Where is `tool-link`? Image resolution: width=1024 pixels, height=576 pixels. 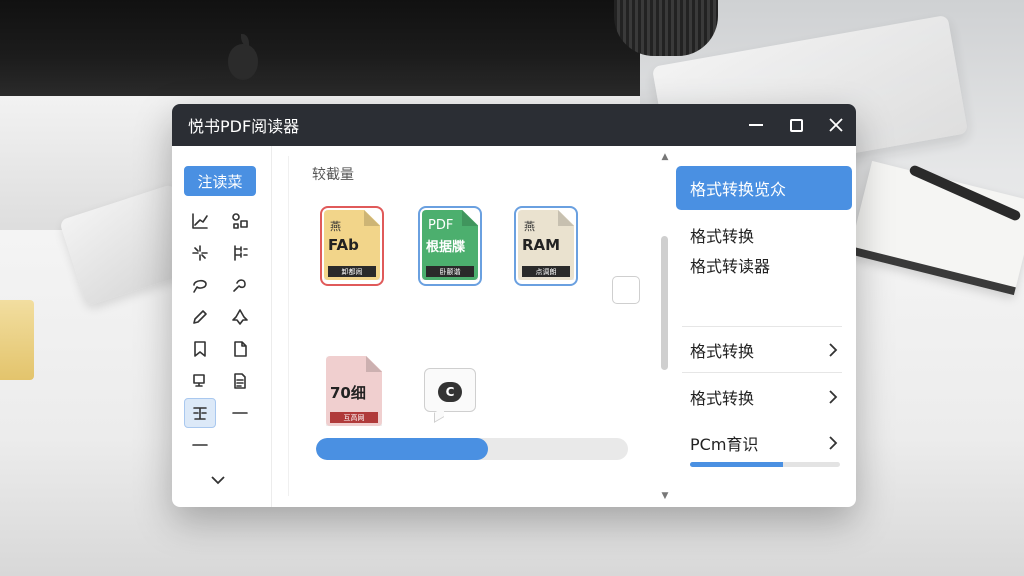 tool-link is located at coordinates (240, 285).